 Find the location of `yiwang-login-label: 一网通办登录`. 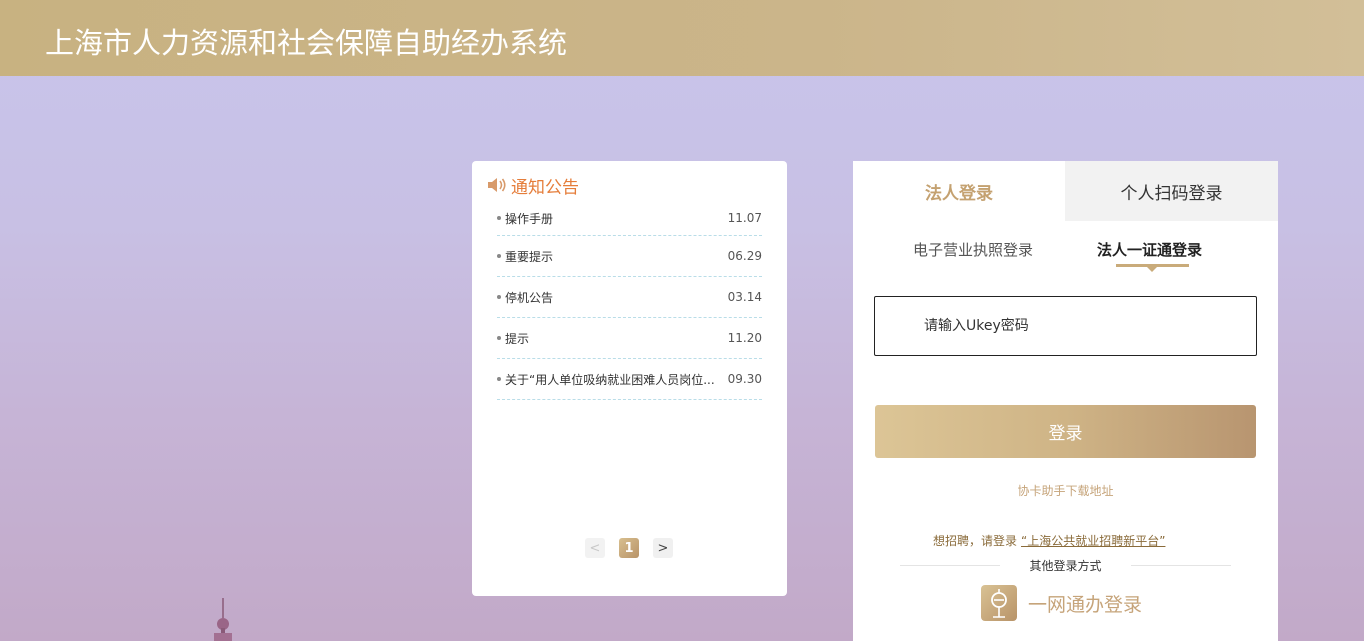

yiwang-login-label: 一网通办登录 is located at coordinates (1085, 603).